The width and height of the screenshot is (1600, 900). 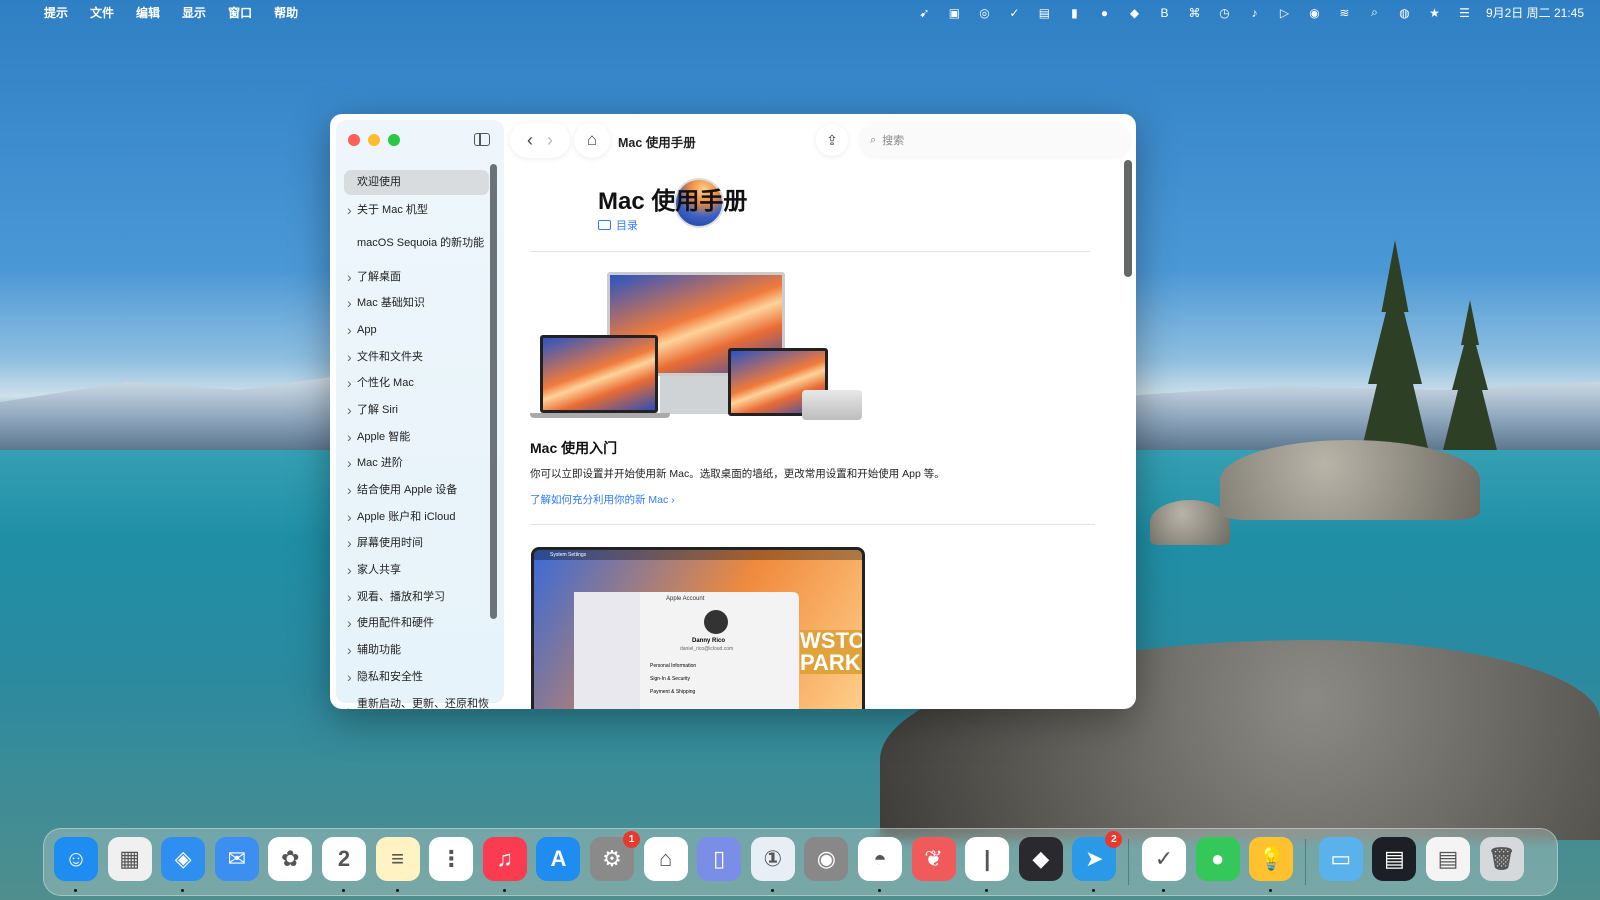 I want to click on dock-messages: ●, so click(x=1217, y=859).